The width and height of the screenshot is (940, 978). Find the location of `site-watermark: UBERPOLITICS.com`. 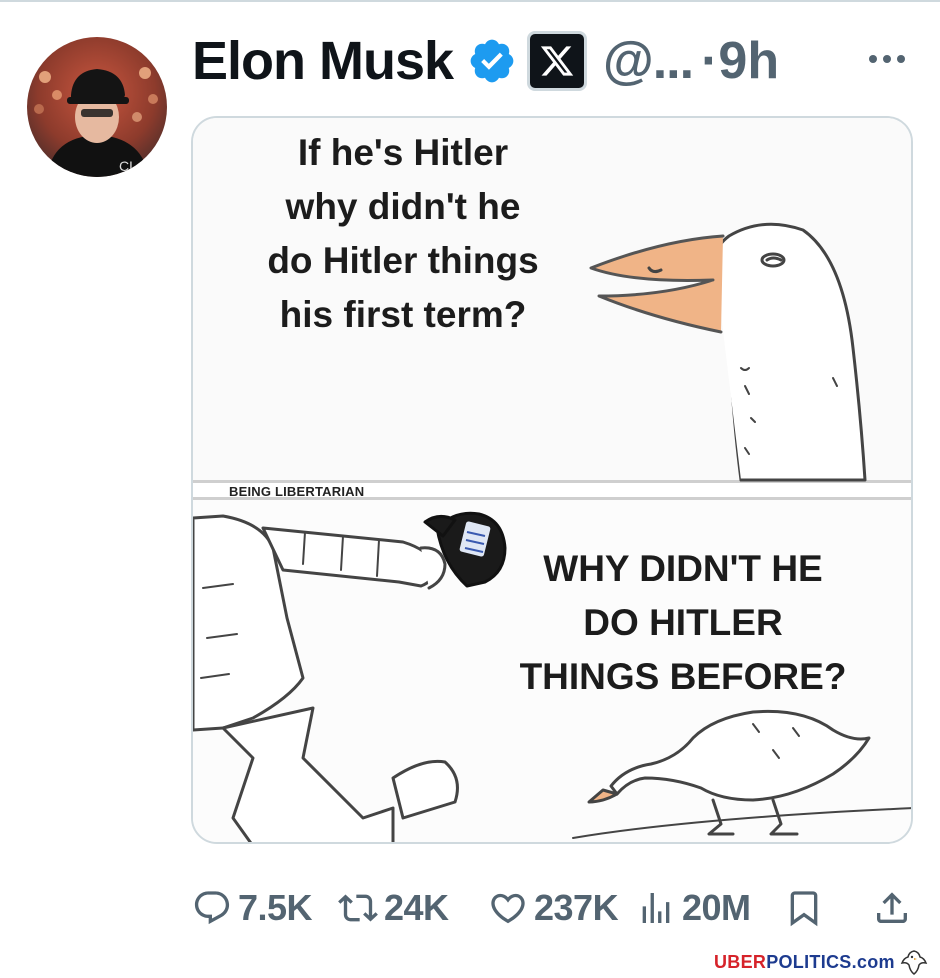

site-watermark: UBERPOLITICS.com is located at coordinates (804, 962).